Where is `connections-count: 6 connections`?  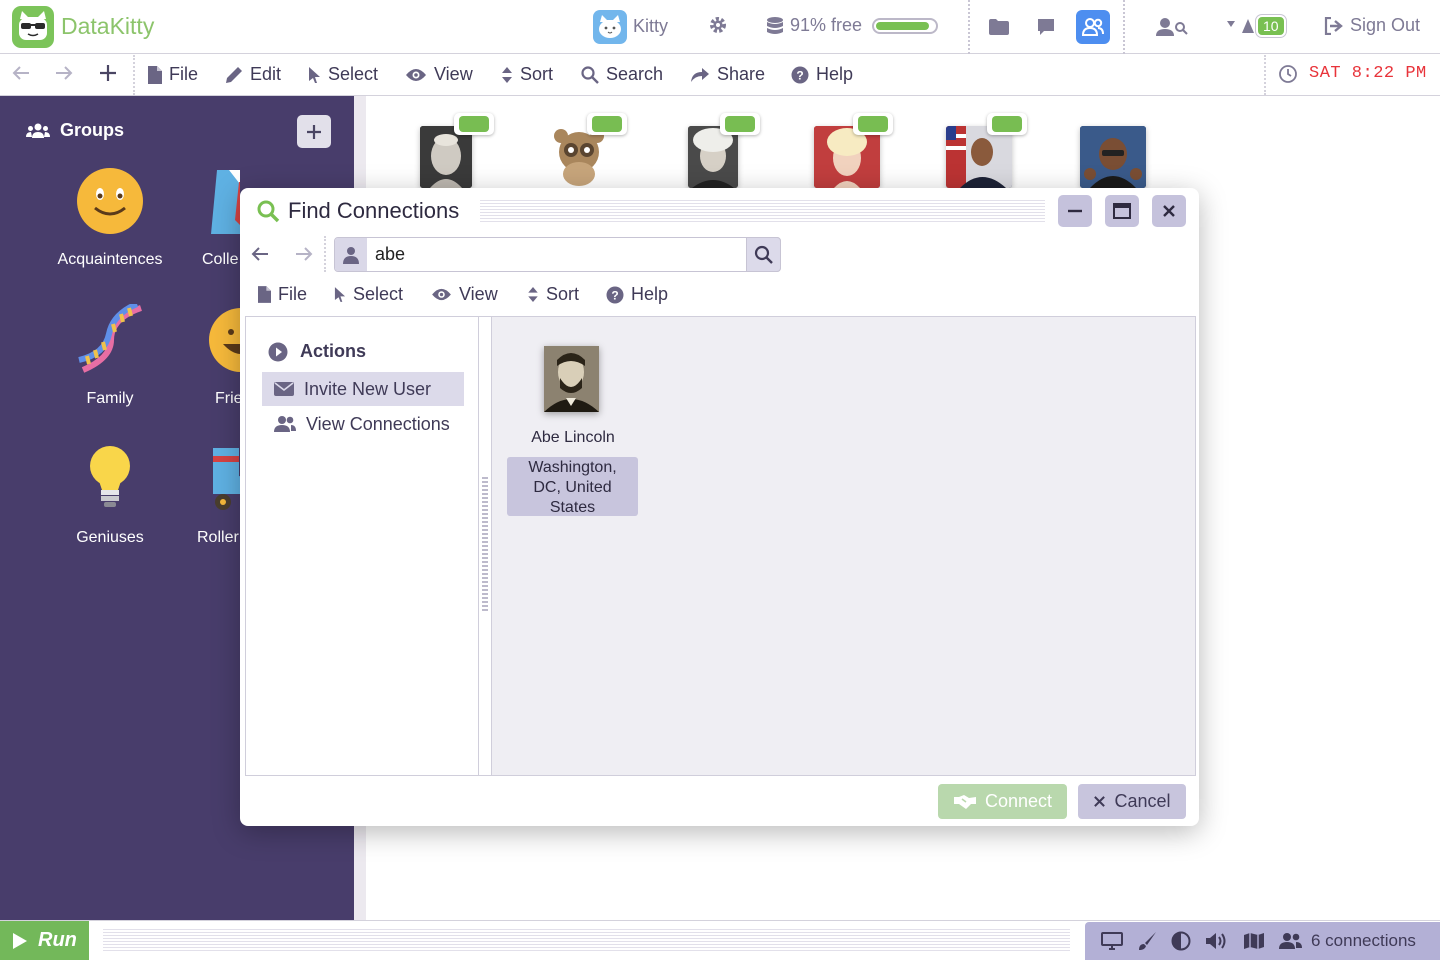
connections-count: 6 connections is located at coordinates (1347, 941).